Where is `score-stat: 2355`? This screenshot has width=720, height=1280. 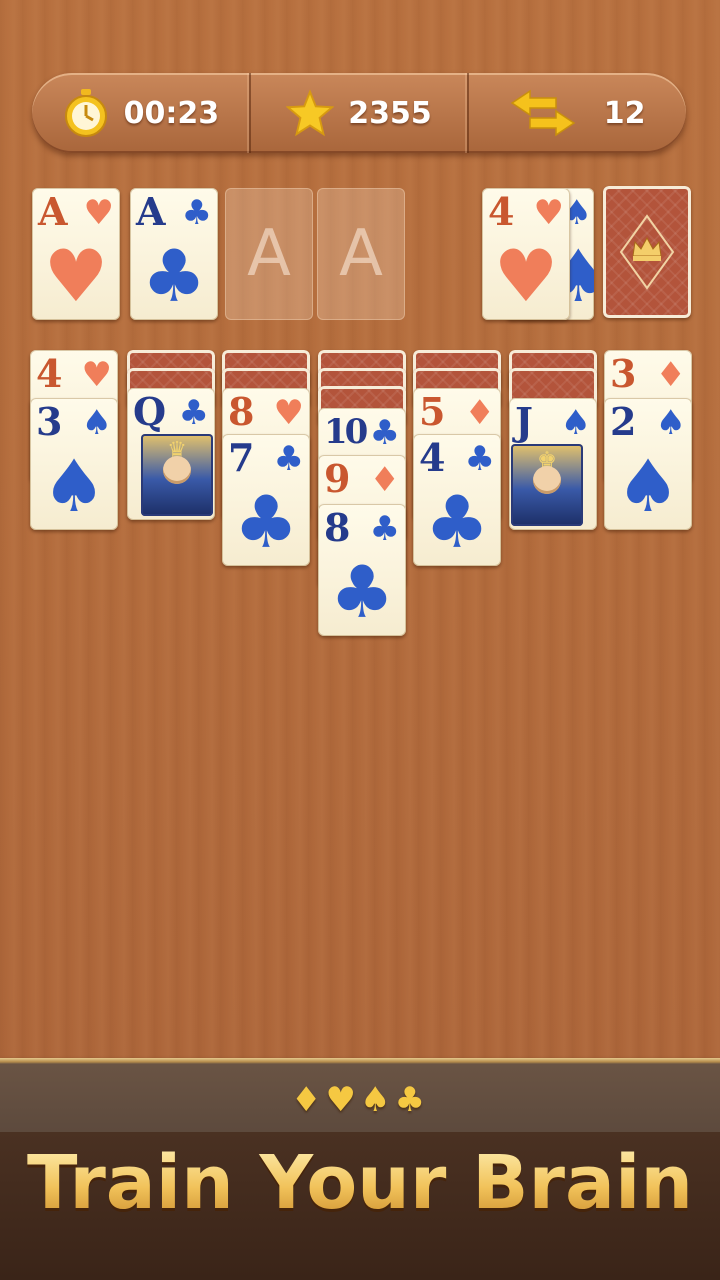 score-stat: 2355 is located at coordinates (358, 113).